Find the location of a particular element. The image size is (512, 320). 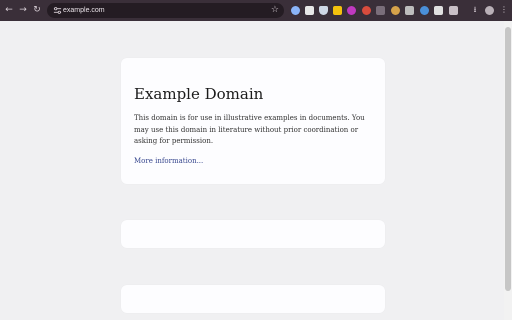

bookmark-star-icon: ☆ is located at coordinates (275, 10).